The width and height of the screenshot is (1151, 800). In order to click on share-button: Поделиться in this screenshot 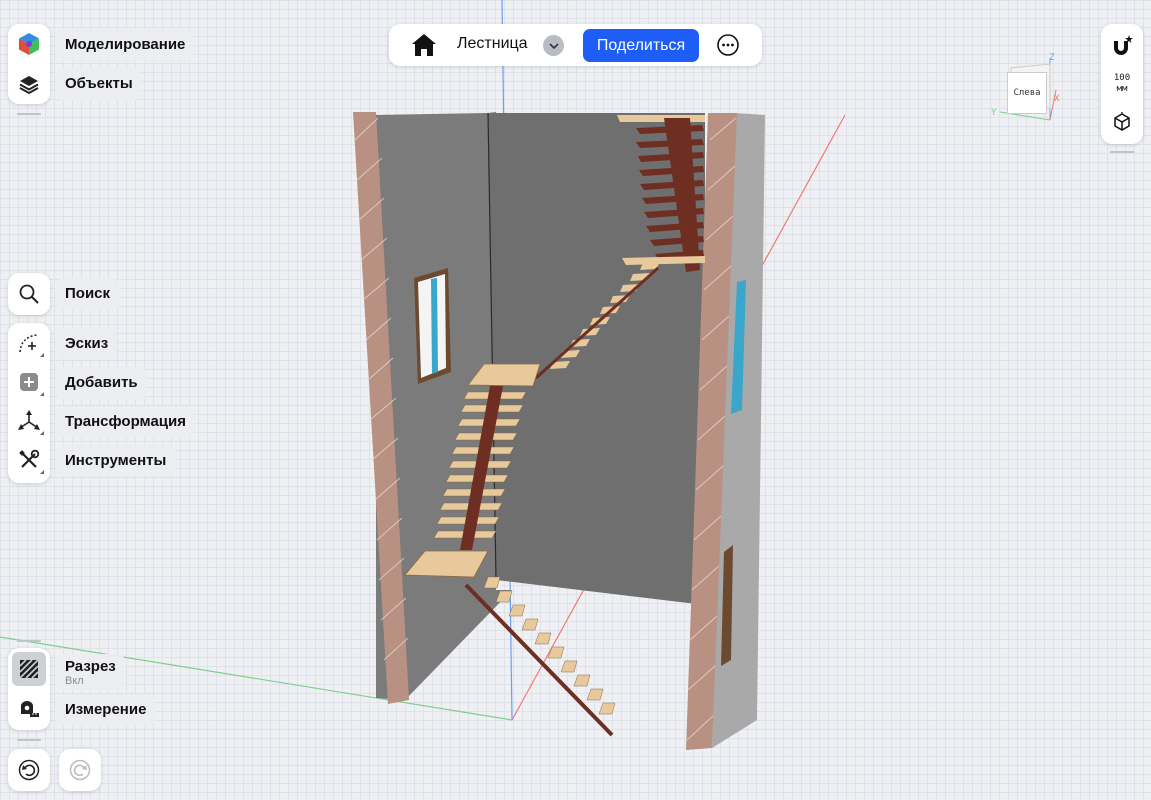, I will do `click(641, 45)`.